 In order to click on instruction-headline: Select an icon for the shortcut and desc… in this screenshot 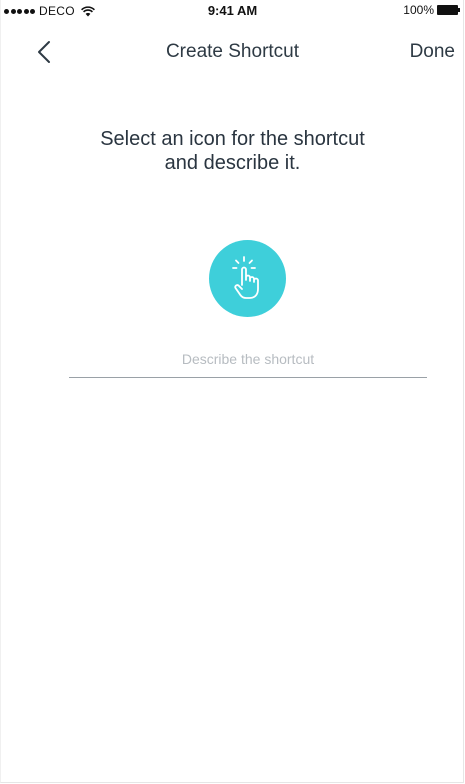, I will do `click(232, 151)`.